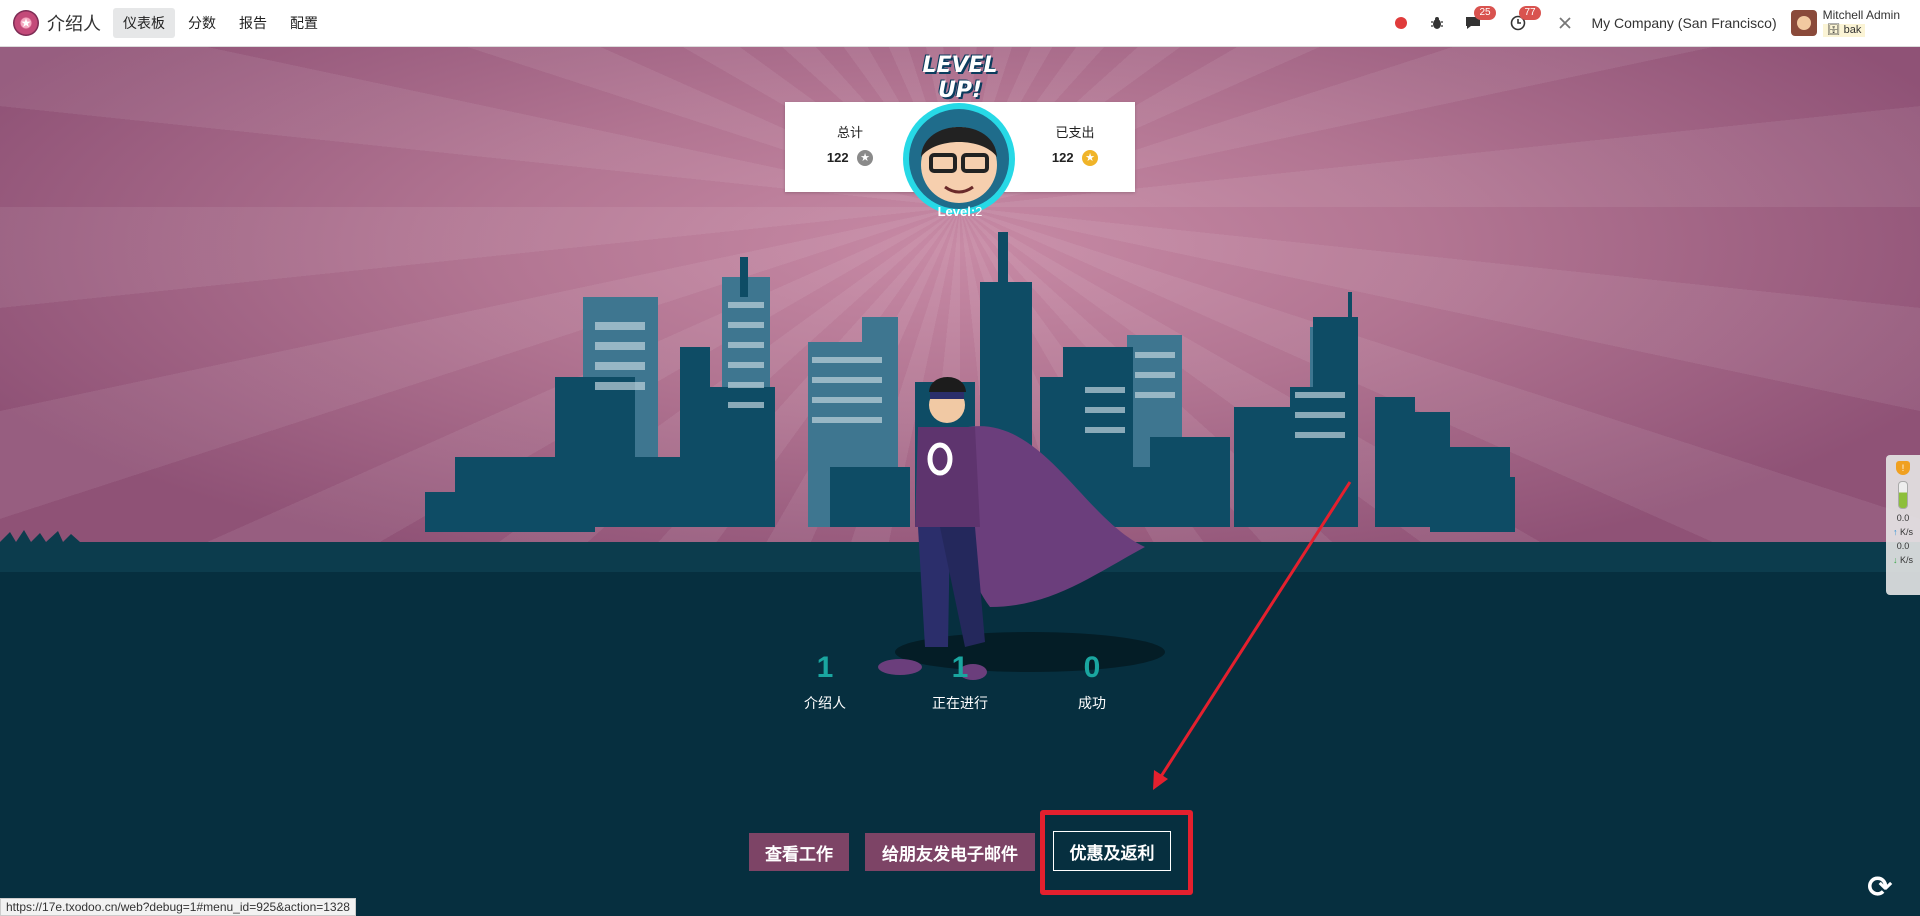 Image resolution: width=1920 pixels, height=916 pixels. What do you see at coordinates (1683, 23) in the screenshot?
I see `company-switcher: My Company (San Francisco)` at bounding box center [1683, 23].